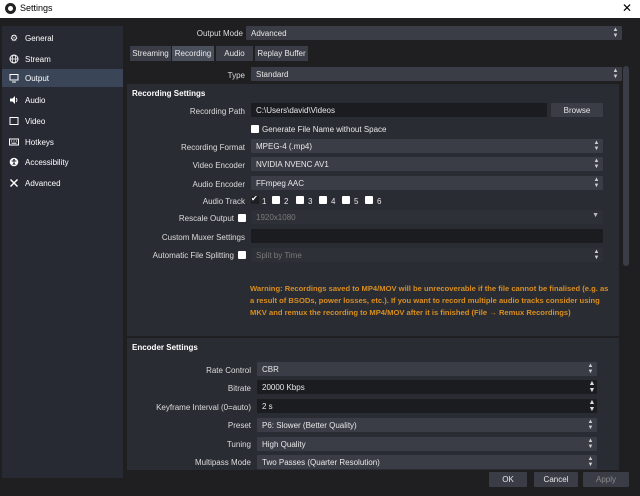 This screenshot has height=496, width=640. Describe the element at coordinates (62, 100) in the screenshot. I see `sidebar-item-audio: Audio` at that location.